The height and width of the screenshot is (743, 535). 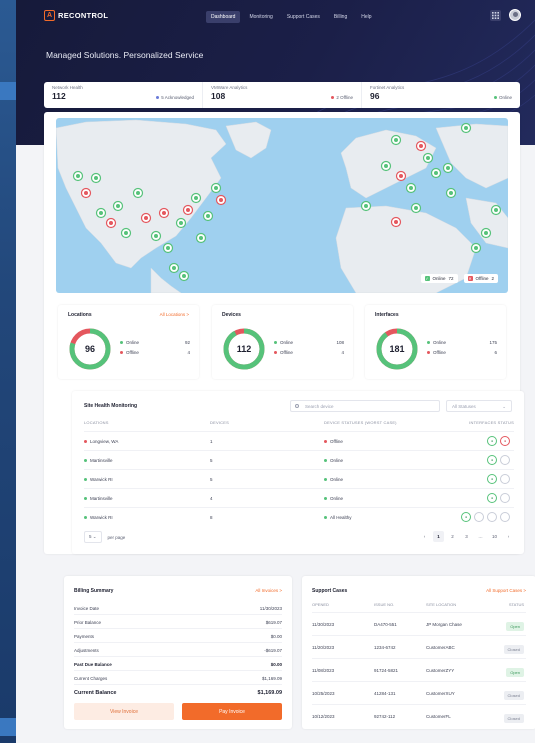 I want to click on nav-monitoring: Monitoring, so click(x=260, y=17).